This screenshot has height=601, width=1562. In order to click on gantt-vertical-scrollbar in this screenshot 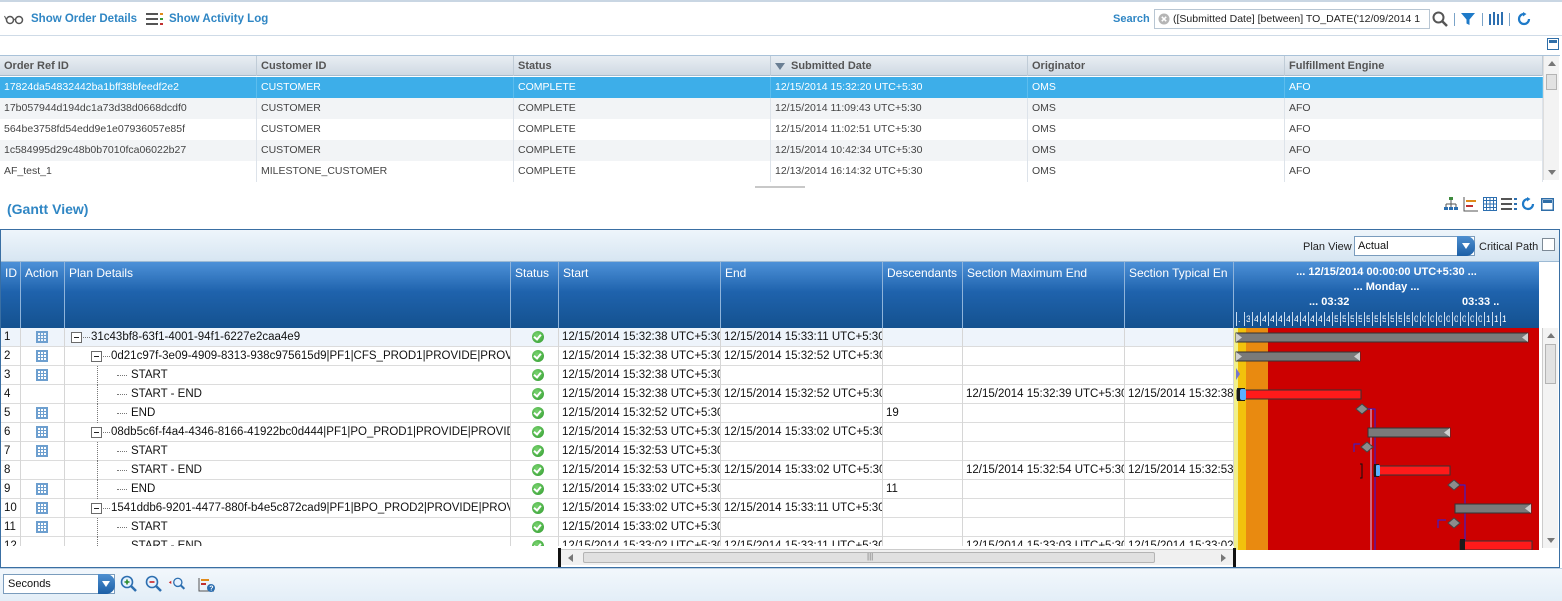, I will do `click(1550, 438)`.